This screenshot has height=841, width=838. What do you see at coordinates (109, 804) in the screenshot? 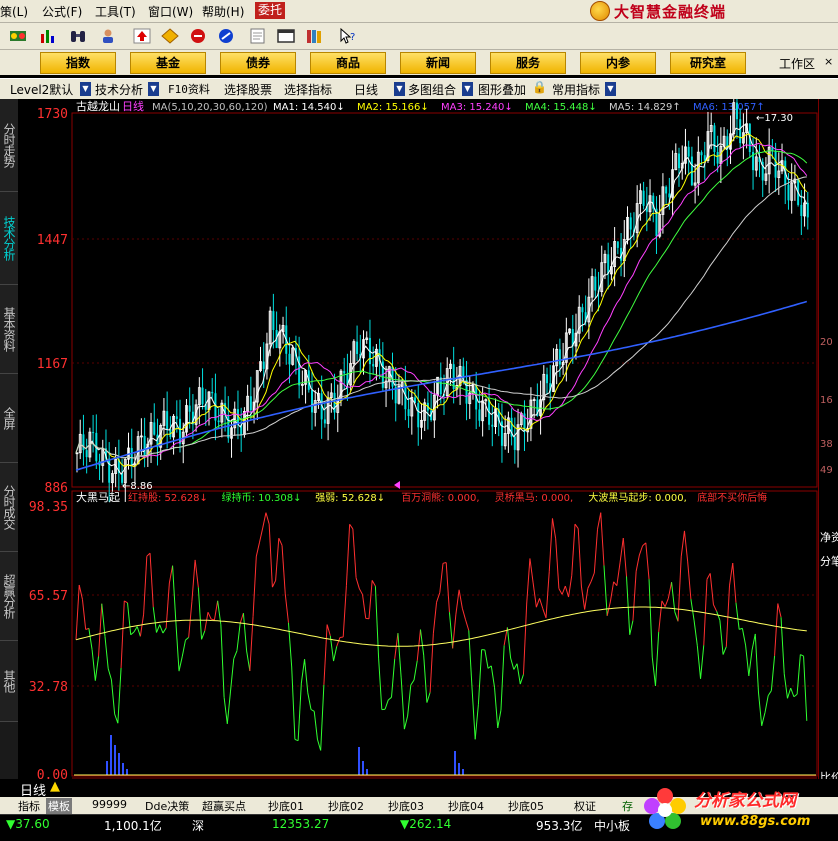
I see `btab-99999: 99999` at bounding box center [109, 804].